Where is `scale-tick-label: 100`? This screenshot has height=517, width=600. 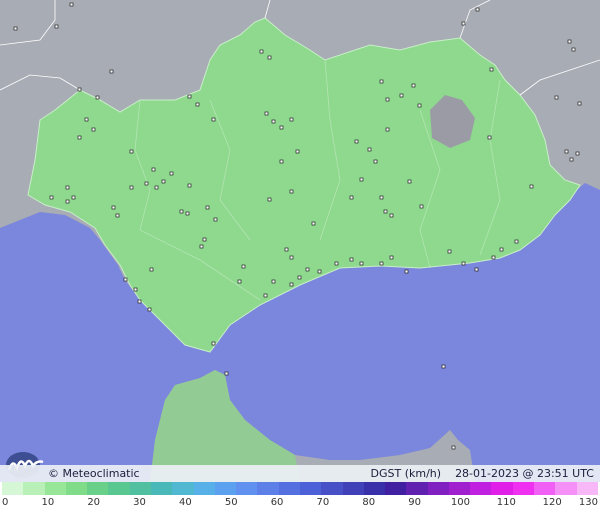 scale-tick-label: 100 is located at coordinates (460, 502).